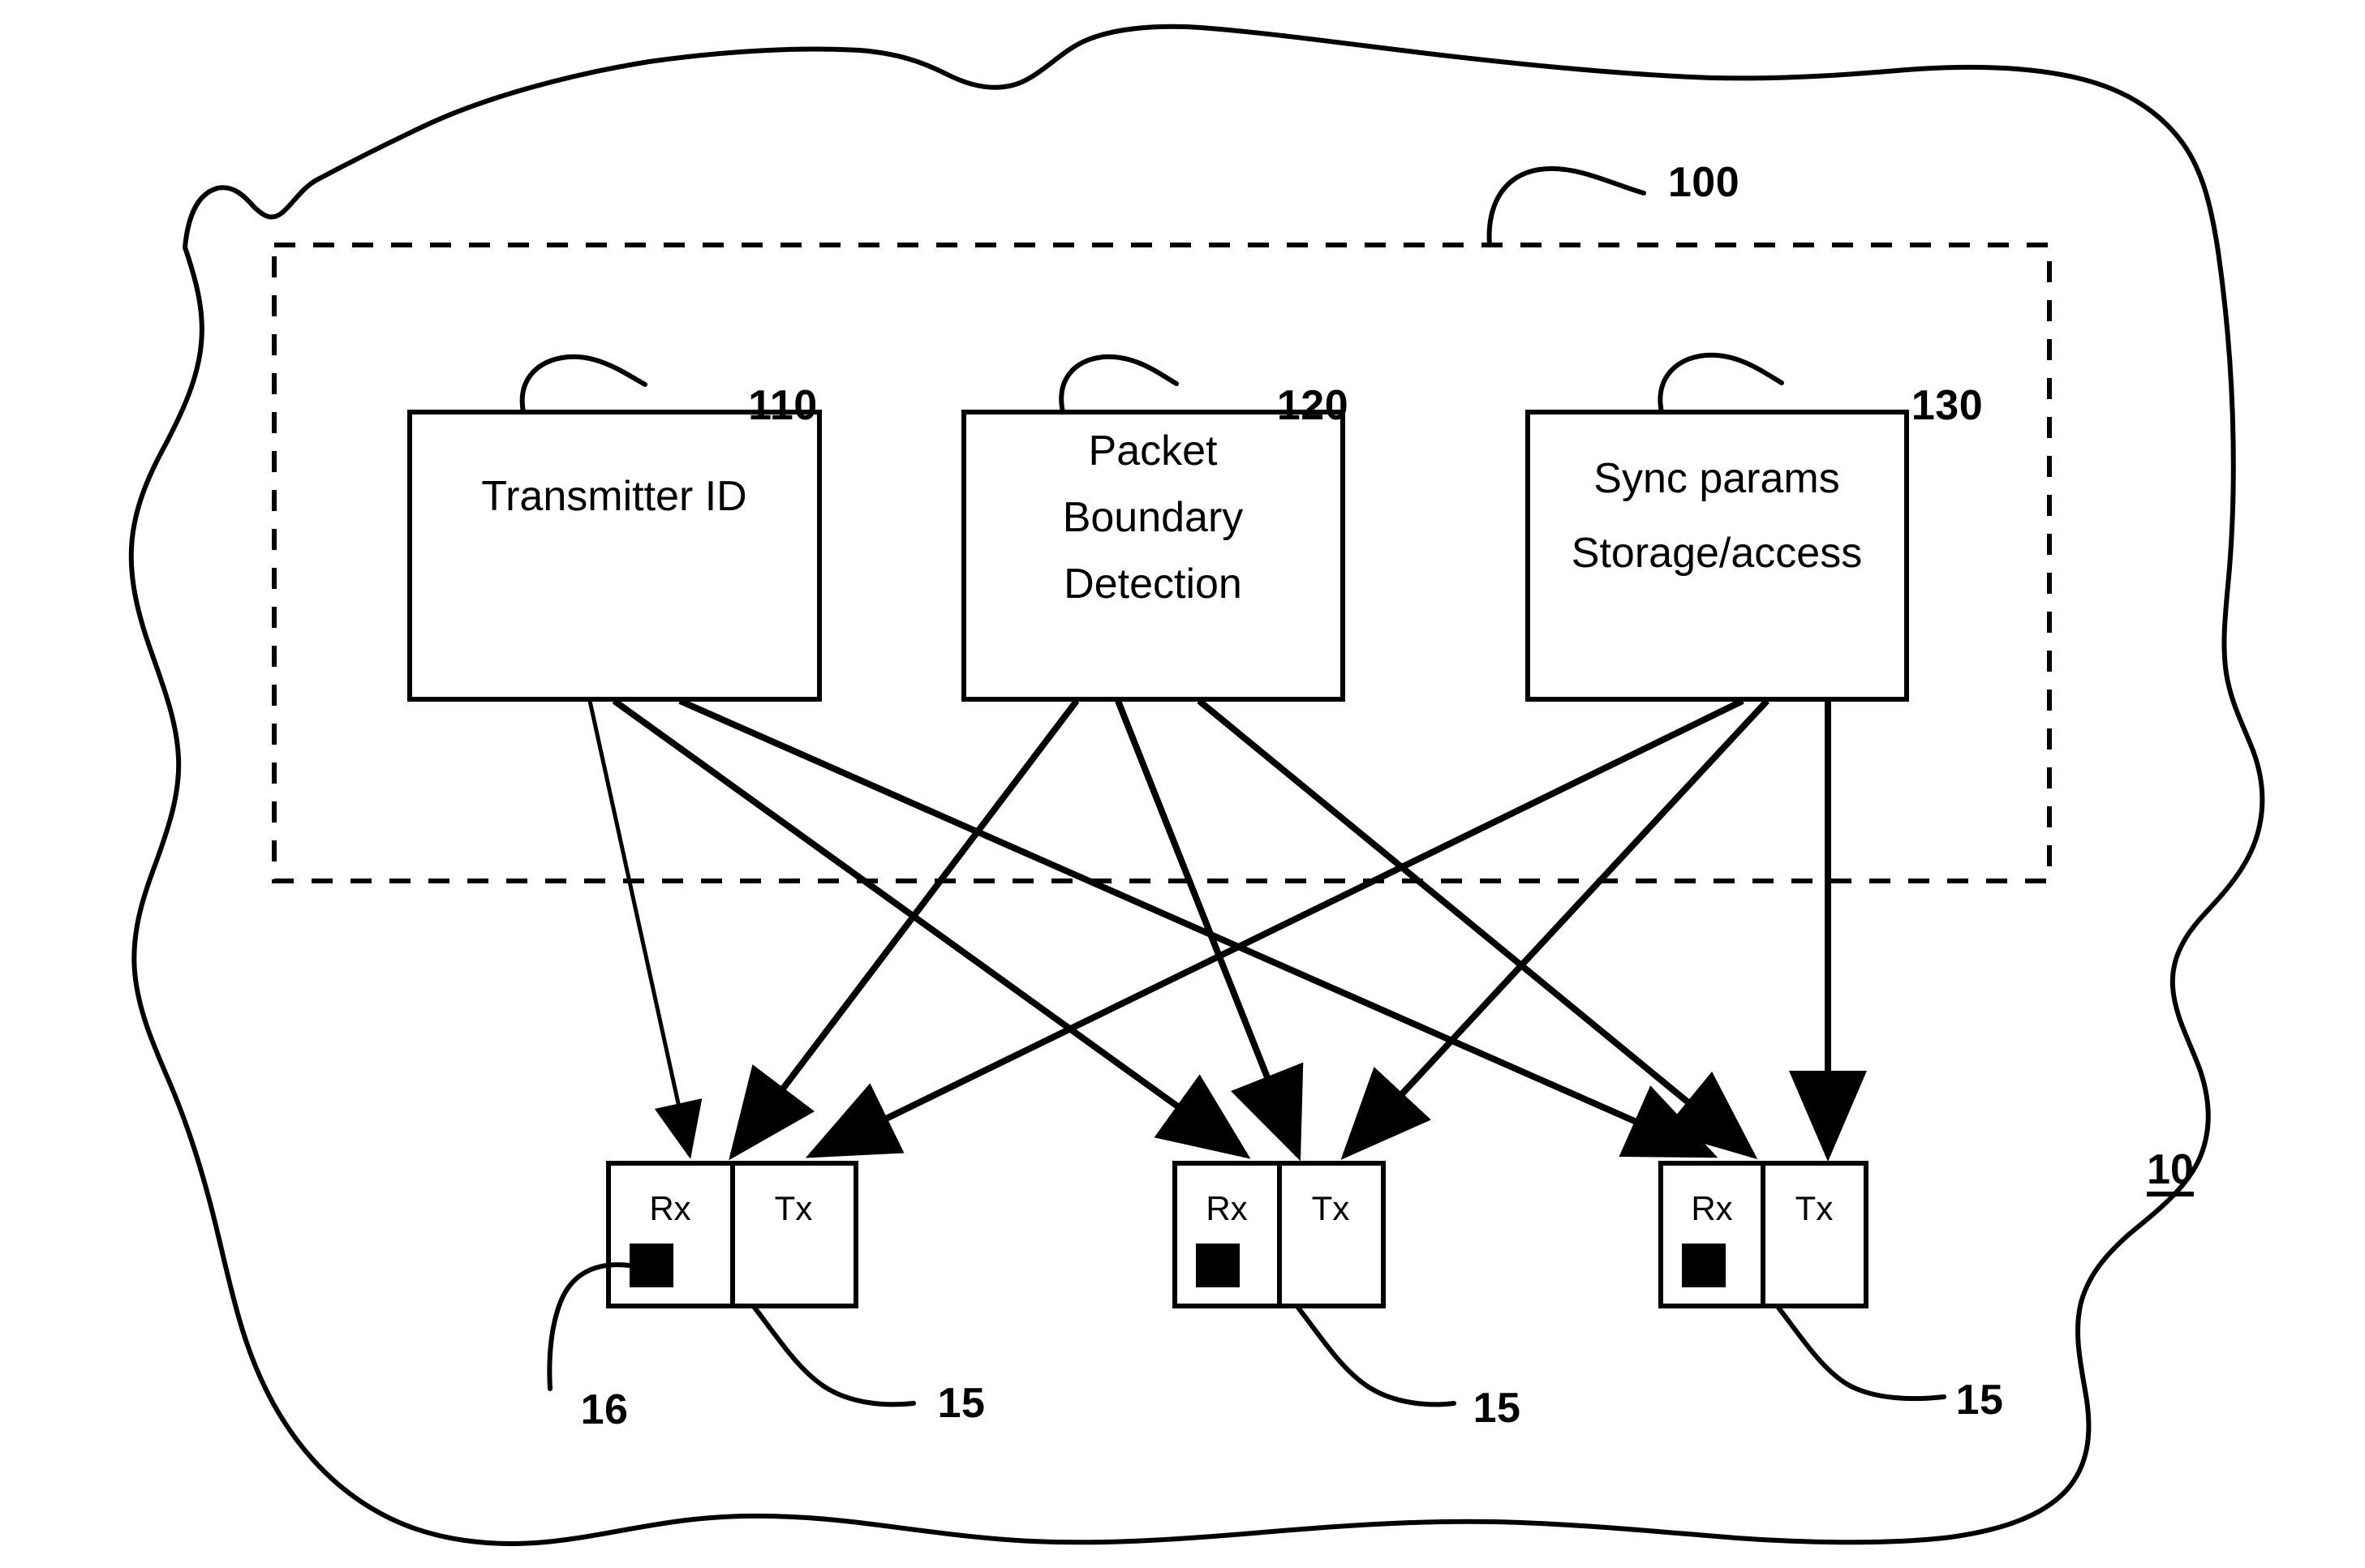 The width and height of the screenshot is (2365, 1568). What do you see at coordinates (1153, 451) in the screenshot?
I see `module-120-label-line-1: Packet` at bounding box center [1153, 451].